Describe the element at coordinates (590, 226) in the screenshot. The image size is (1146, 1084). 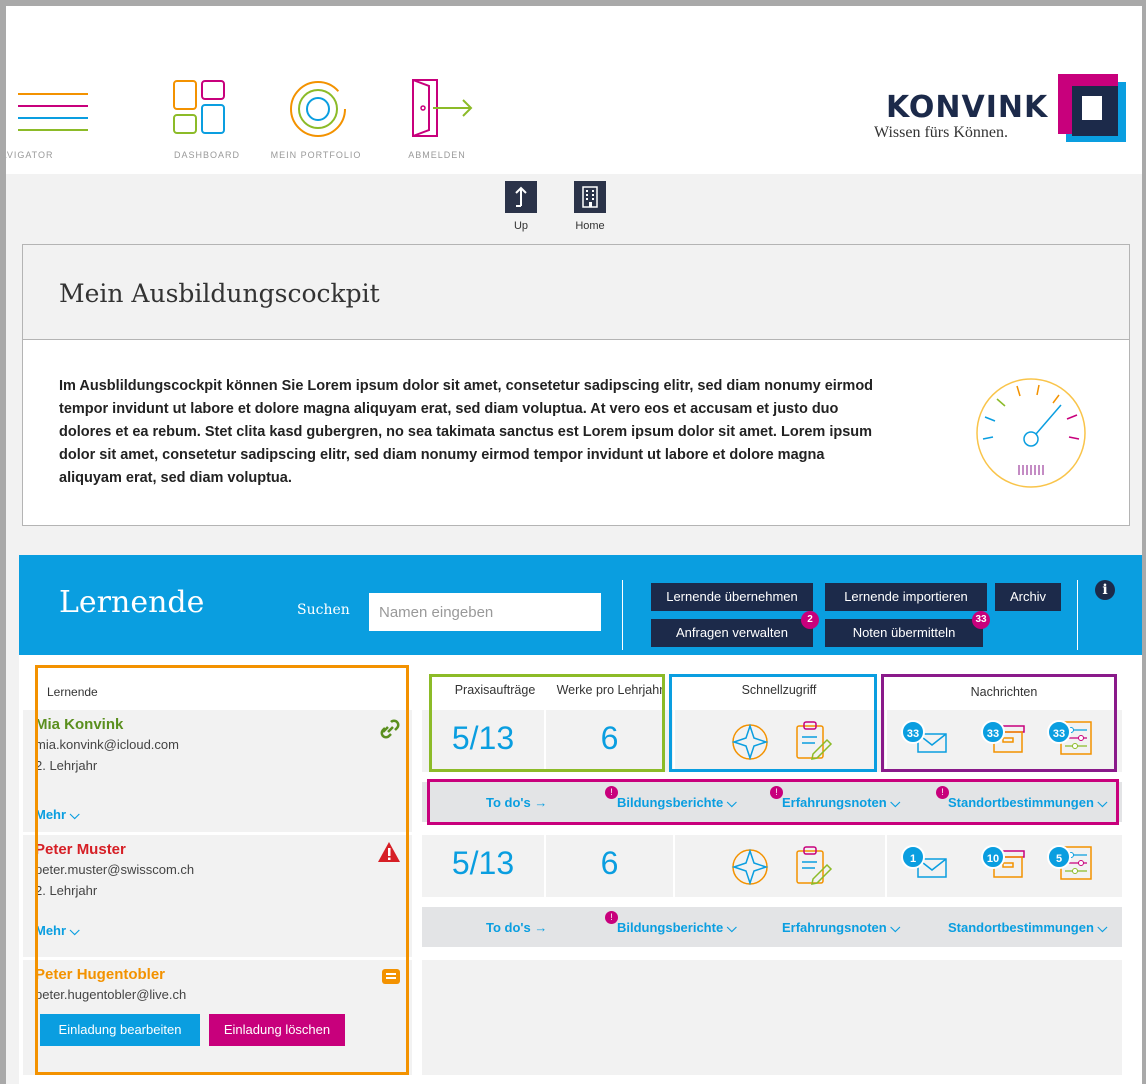
I see `home-label: Home` at that location.